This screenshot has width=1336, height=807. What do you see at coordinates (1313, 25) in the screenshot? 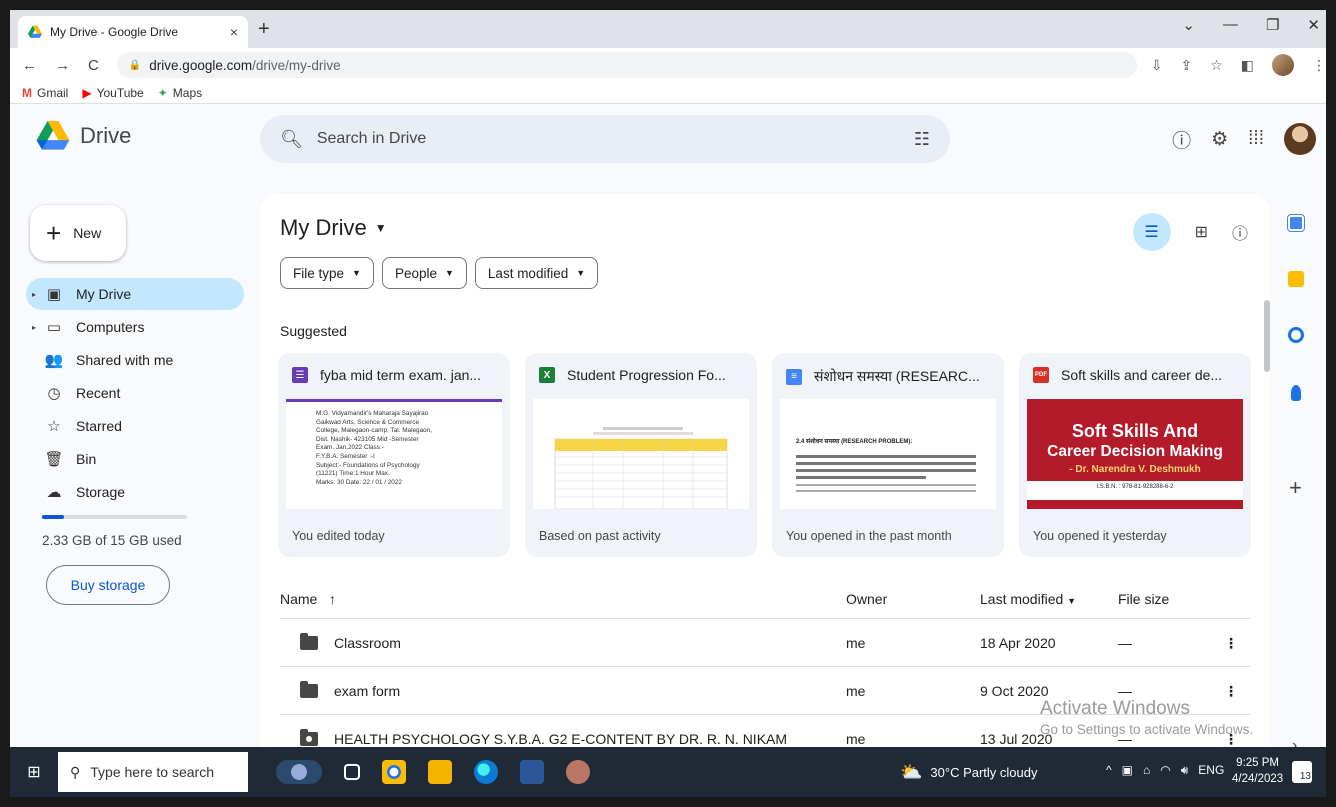
I see `close-window-button: ✕` at bounding box center [1313, 25].